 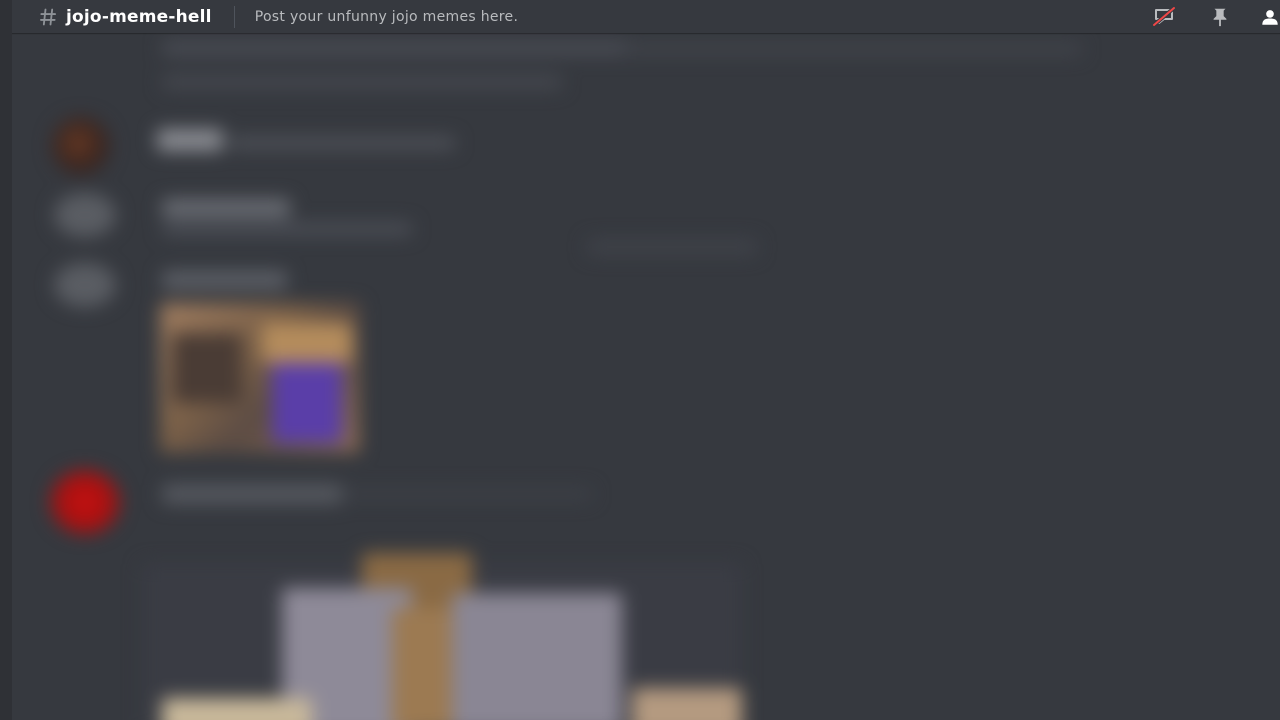 I want to click on member-list-icon, so click(x=1270, y=17).